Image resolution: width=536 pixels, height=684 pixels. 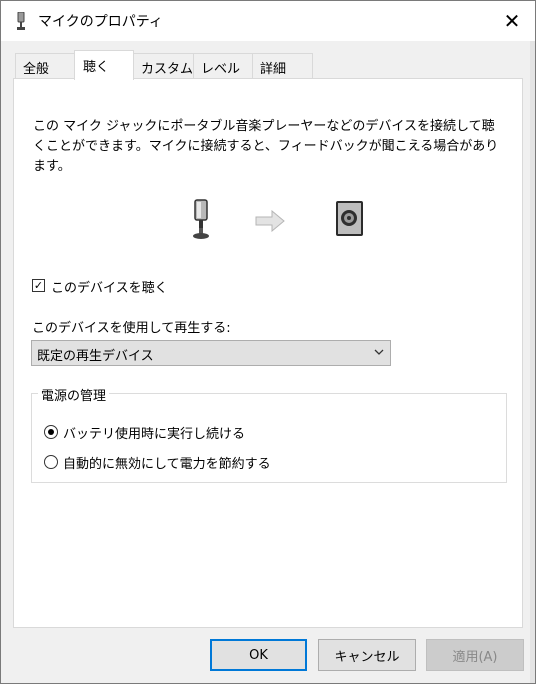 I want to click on tab-general: 全般, so click(x=45, y=65).